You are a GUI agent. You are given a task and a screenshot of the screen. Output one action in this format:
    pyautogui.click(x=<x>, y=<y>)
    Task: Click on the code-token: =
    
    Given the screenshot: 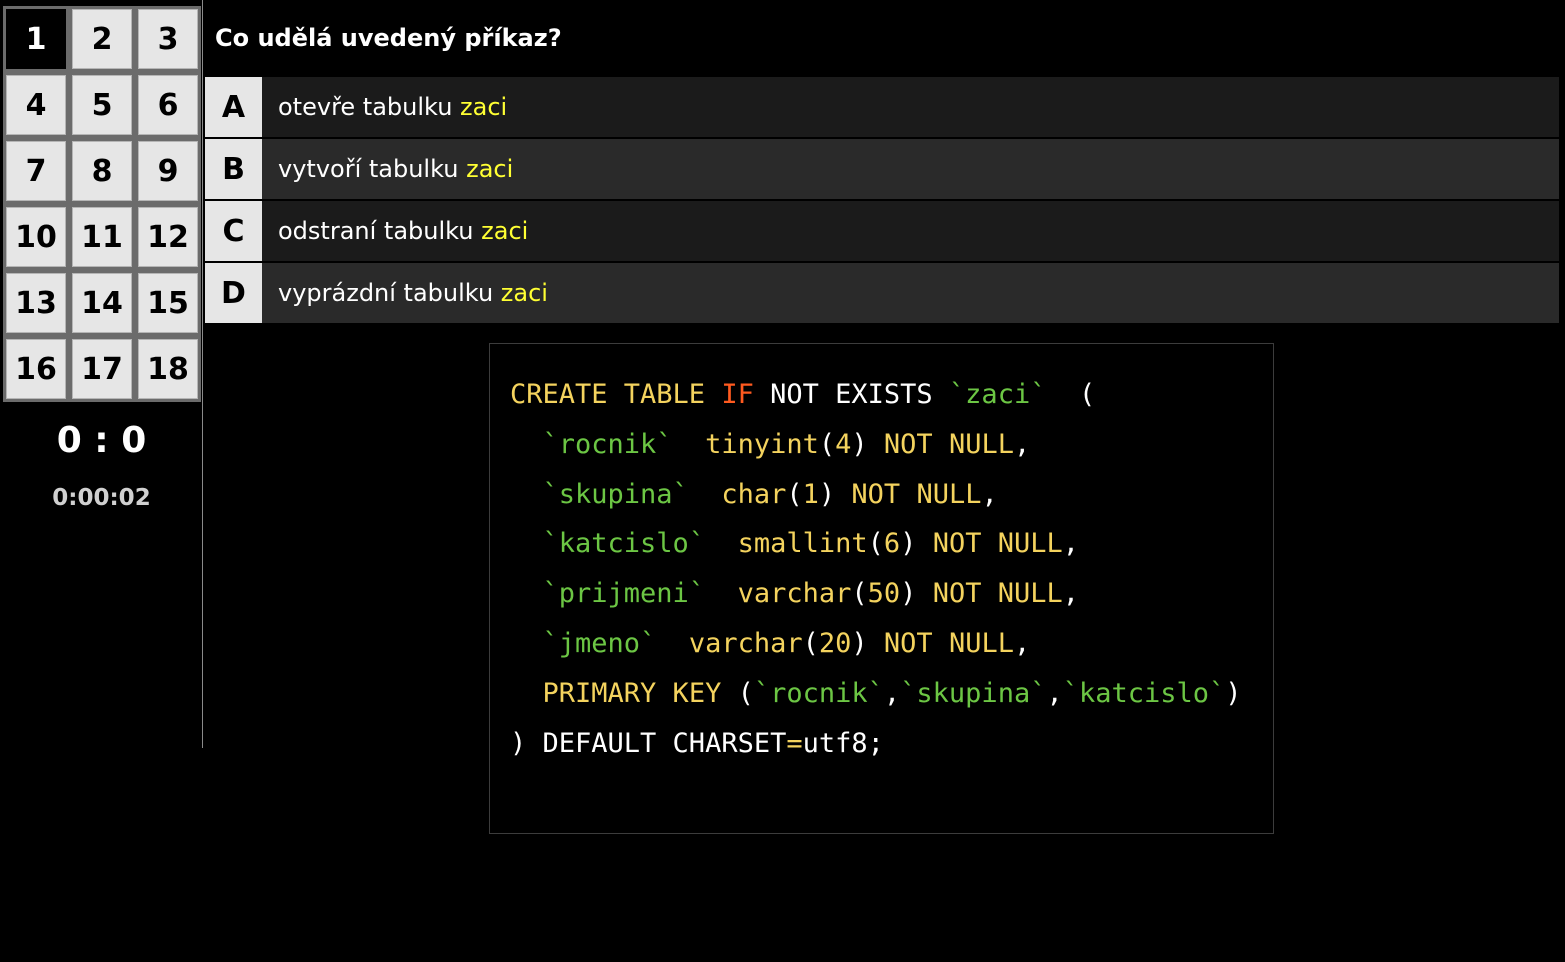 What is the action you would take?
    pyautogui.click(x=794, y=743)
    